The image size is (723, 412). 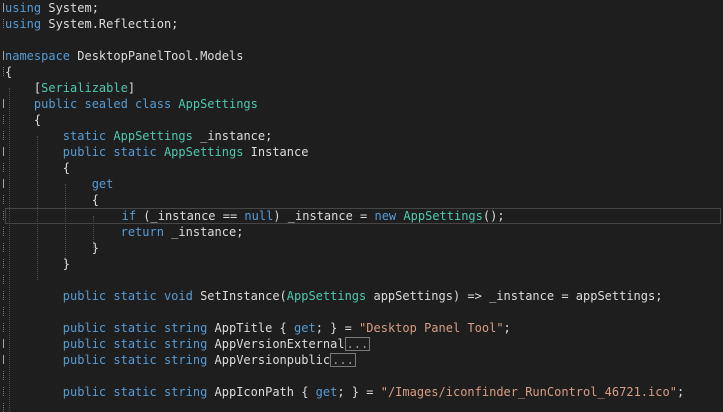 I want to click on identifier-token: [, so click(x=23, y=88).